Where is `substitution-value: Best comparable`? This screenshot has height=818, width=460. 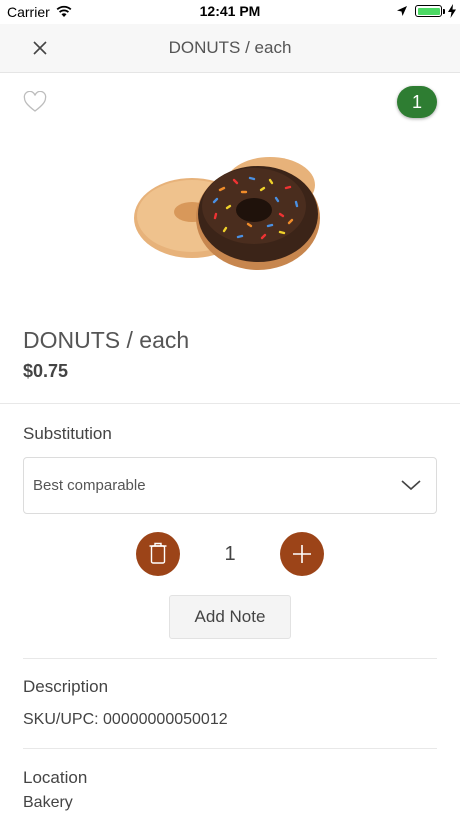
substitution-value: Best comparable is located at coordinates (89, 485).